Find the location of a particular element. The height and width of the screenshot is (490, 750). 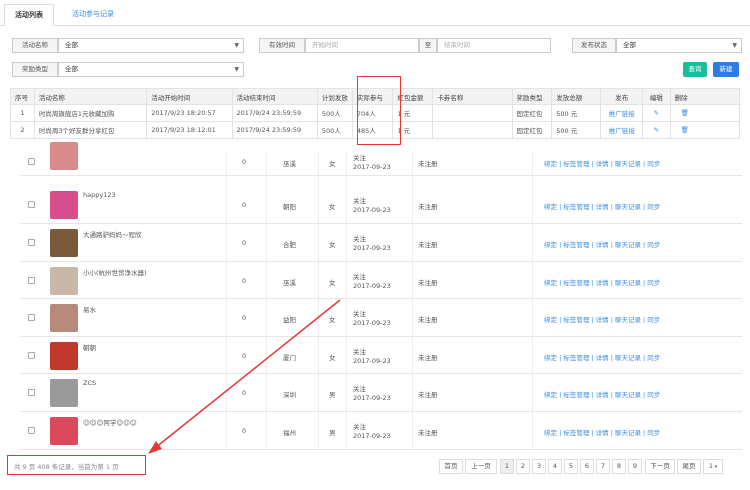

annotation-arrow is located at coordinates (244, 376).